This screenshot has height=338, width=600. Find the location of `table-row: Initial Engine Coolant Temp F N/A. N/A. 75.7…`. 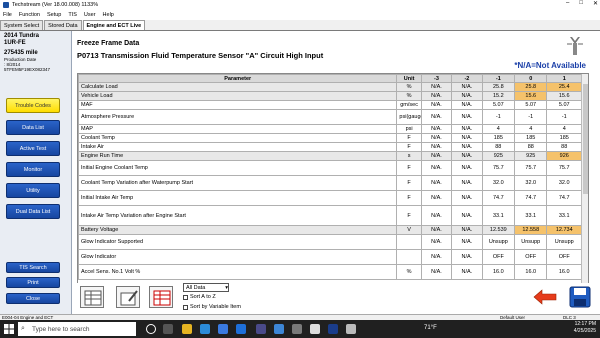

table-row: Initial Engine Coolant Temp F N/A. N/A. 75.7… is located at coordinates (330, 168).